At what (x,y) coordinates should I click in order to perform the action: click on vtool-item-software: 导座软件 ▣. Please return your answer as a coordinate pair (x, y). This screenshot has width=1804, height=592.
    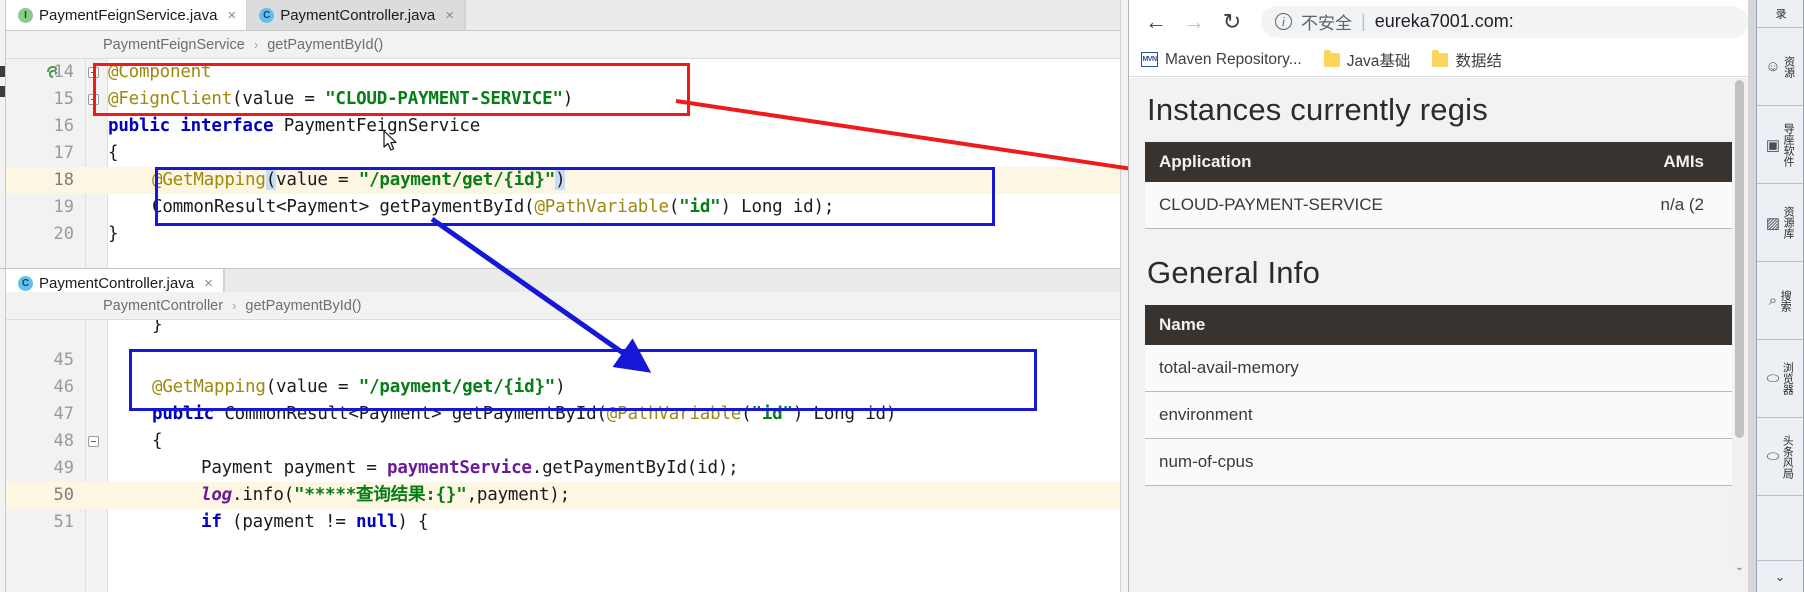
    Looking at the image, I should click on (1780, 145).